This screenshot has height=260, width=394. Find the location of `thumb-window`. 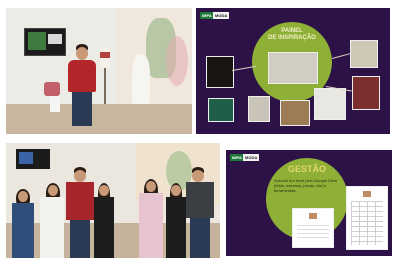

thumb-window is located at coordinates (364, 54).